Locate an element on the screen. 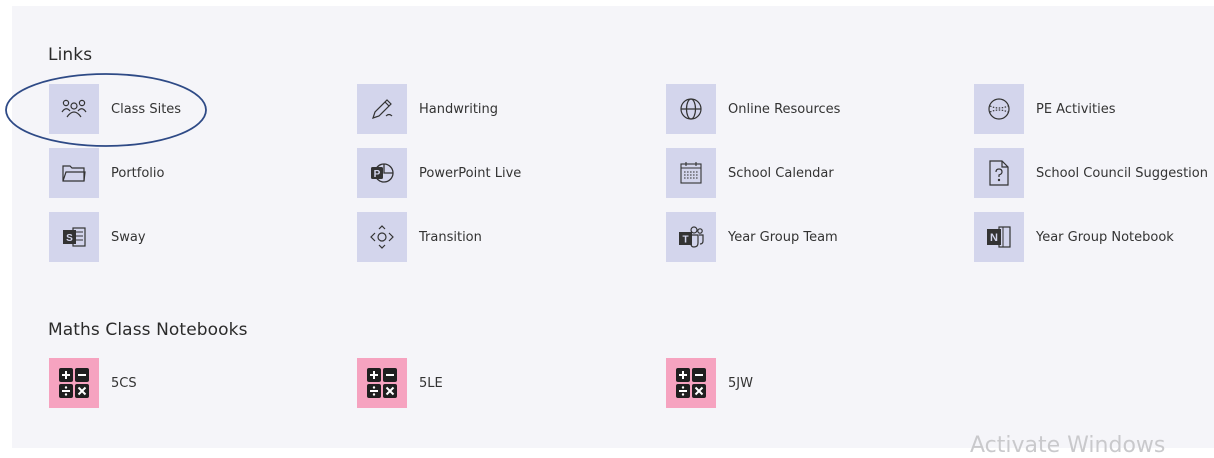  maths-notebooks-heading: Maths Class Notebooks is located at coordinates (148, 330).